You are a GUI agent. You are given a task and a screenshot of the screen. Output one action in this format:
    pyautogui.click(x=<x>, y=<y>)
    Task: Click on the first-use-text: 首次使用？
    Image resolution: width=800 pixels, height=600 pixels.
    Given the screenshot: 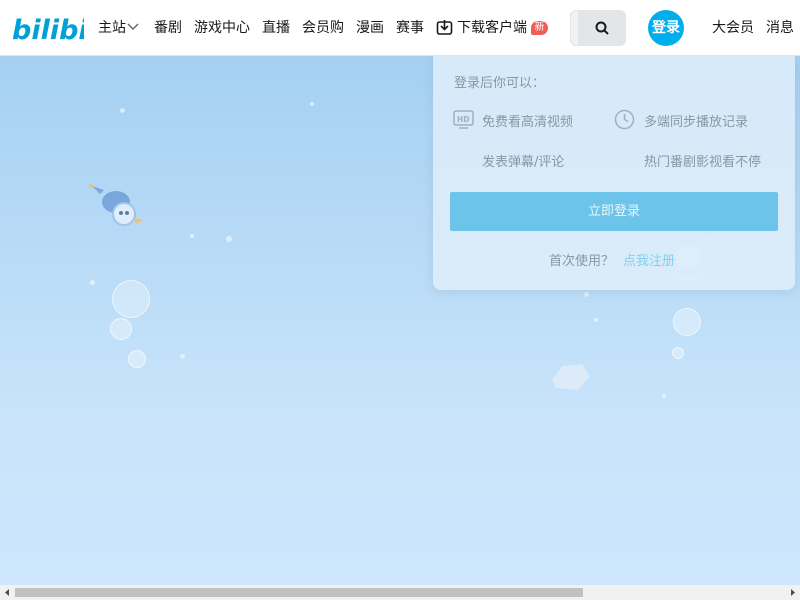 What is the action you would take?
    pyautogui.click(x=582, y=261)
    